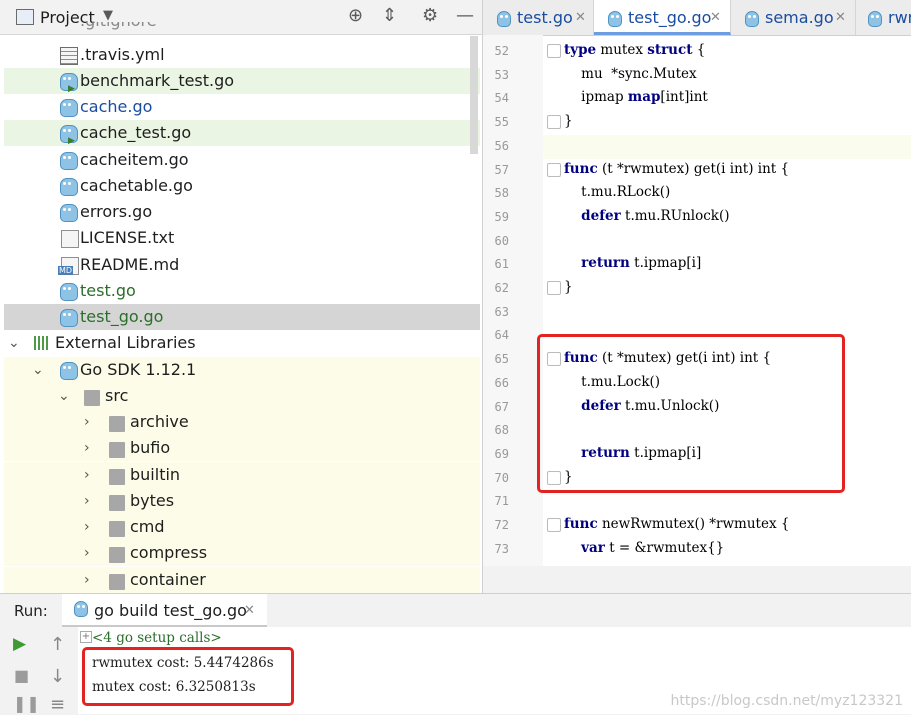 This screenshot has width=911, height=715. I want to click on code-line: var t = &rwmutex{}, so click(653, 547).